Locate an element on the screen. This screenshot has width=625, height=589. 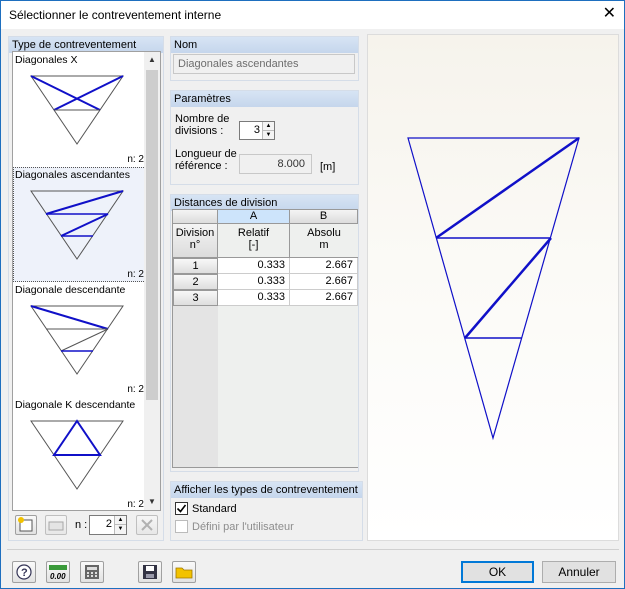
list-item-k-descending: Diagonale K descendante n: 2 is located at coordinates (79, 453).